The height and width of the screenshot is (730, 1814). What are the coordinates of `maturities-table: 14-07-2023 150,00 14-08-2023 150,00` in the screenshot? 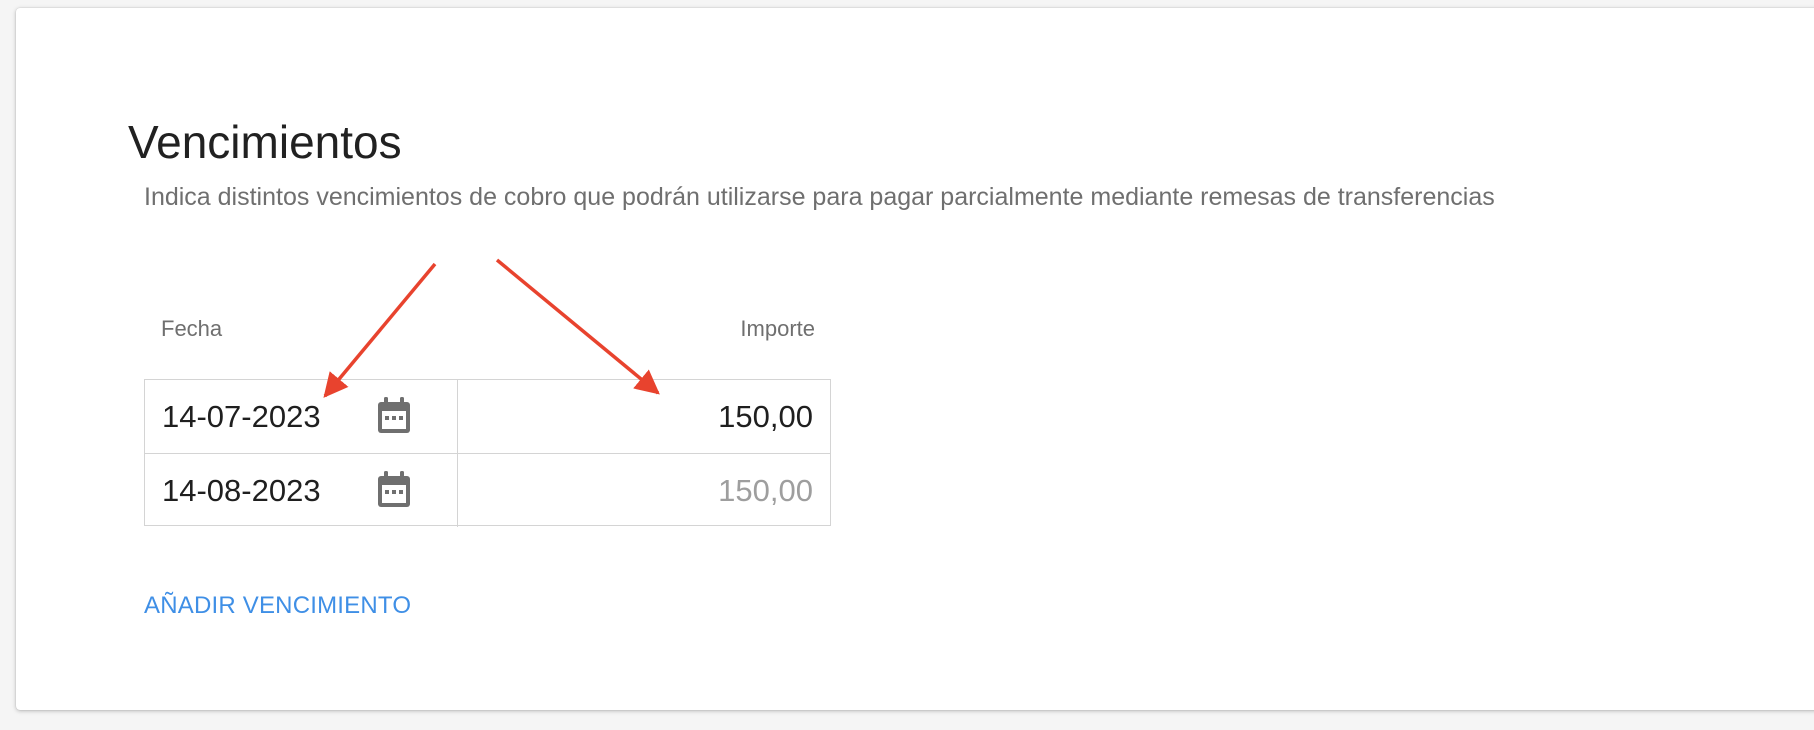 It's located at (487, 453).